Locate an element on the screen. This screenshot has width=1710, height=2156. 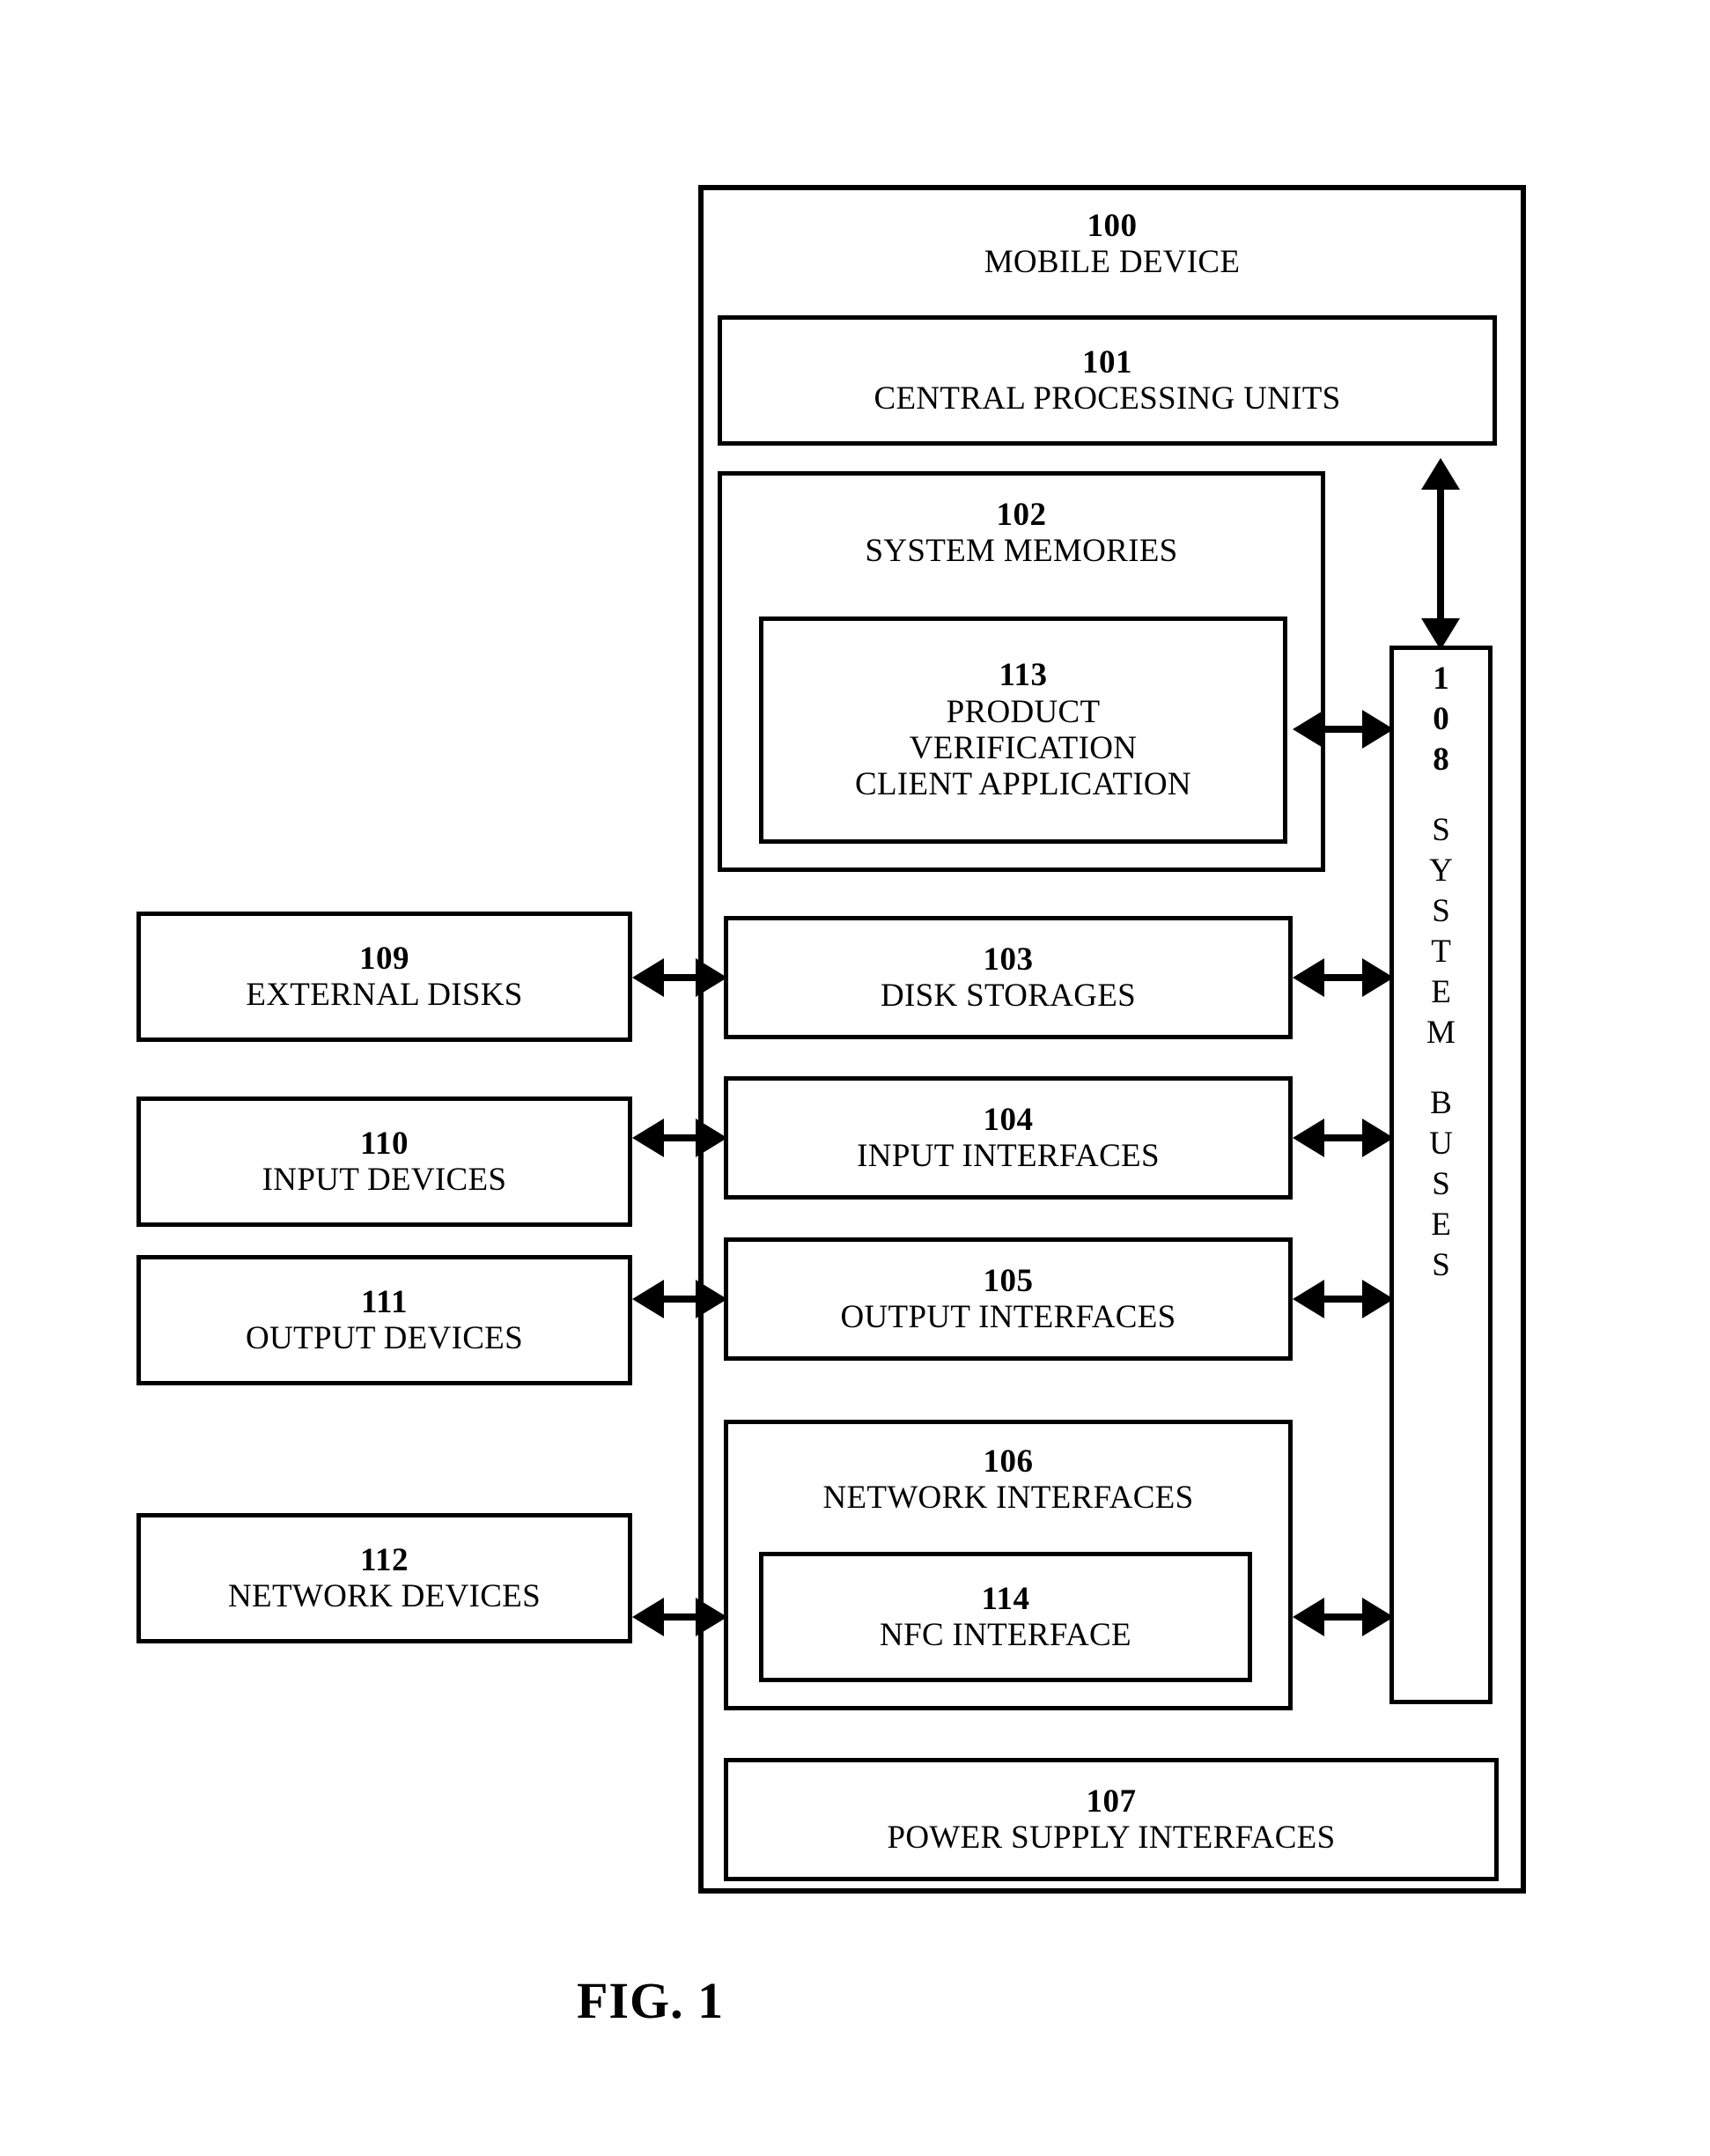
nfc-interface-label: NFC INTERFACE is located at coordinates (1005, 1635).